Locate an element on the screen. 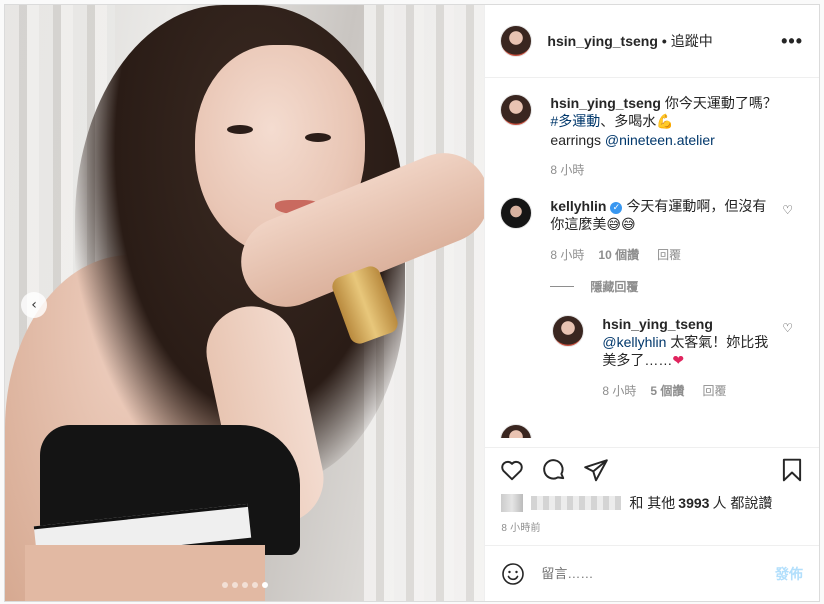 Image resolution: width=824 pixels, height=604 pixels. likes-count: 3993 is located at coordinates (694, 503).